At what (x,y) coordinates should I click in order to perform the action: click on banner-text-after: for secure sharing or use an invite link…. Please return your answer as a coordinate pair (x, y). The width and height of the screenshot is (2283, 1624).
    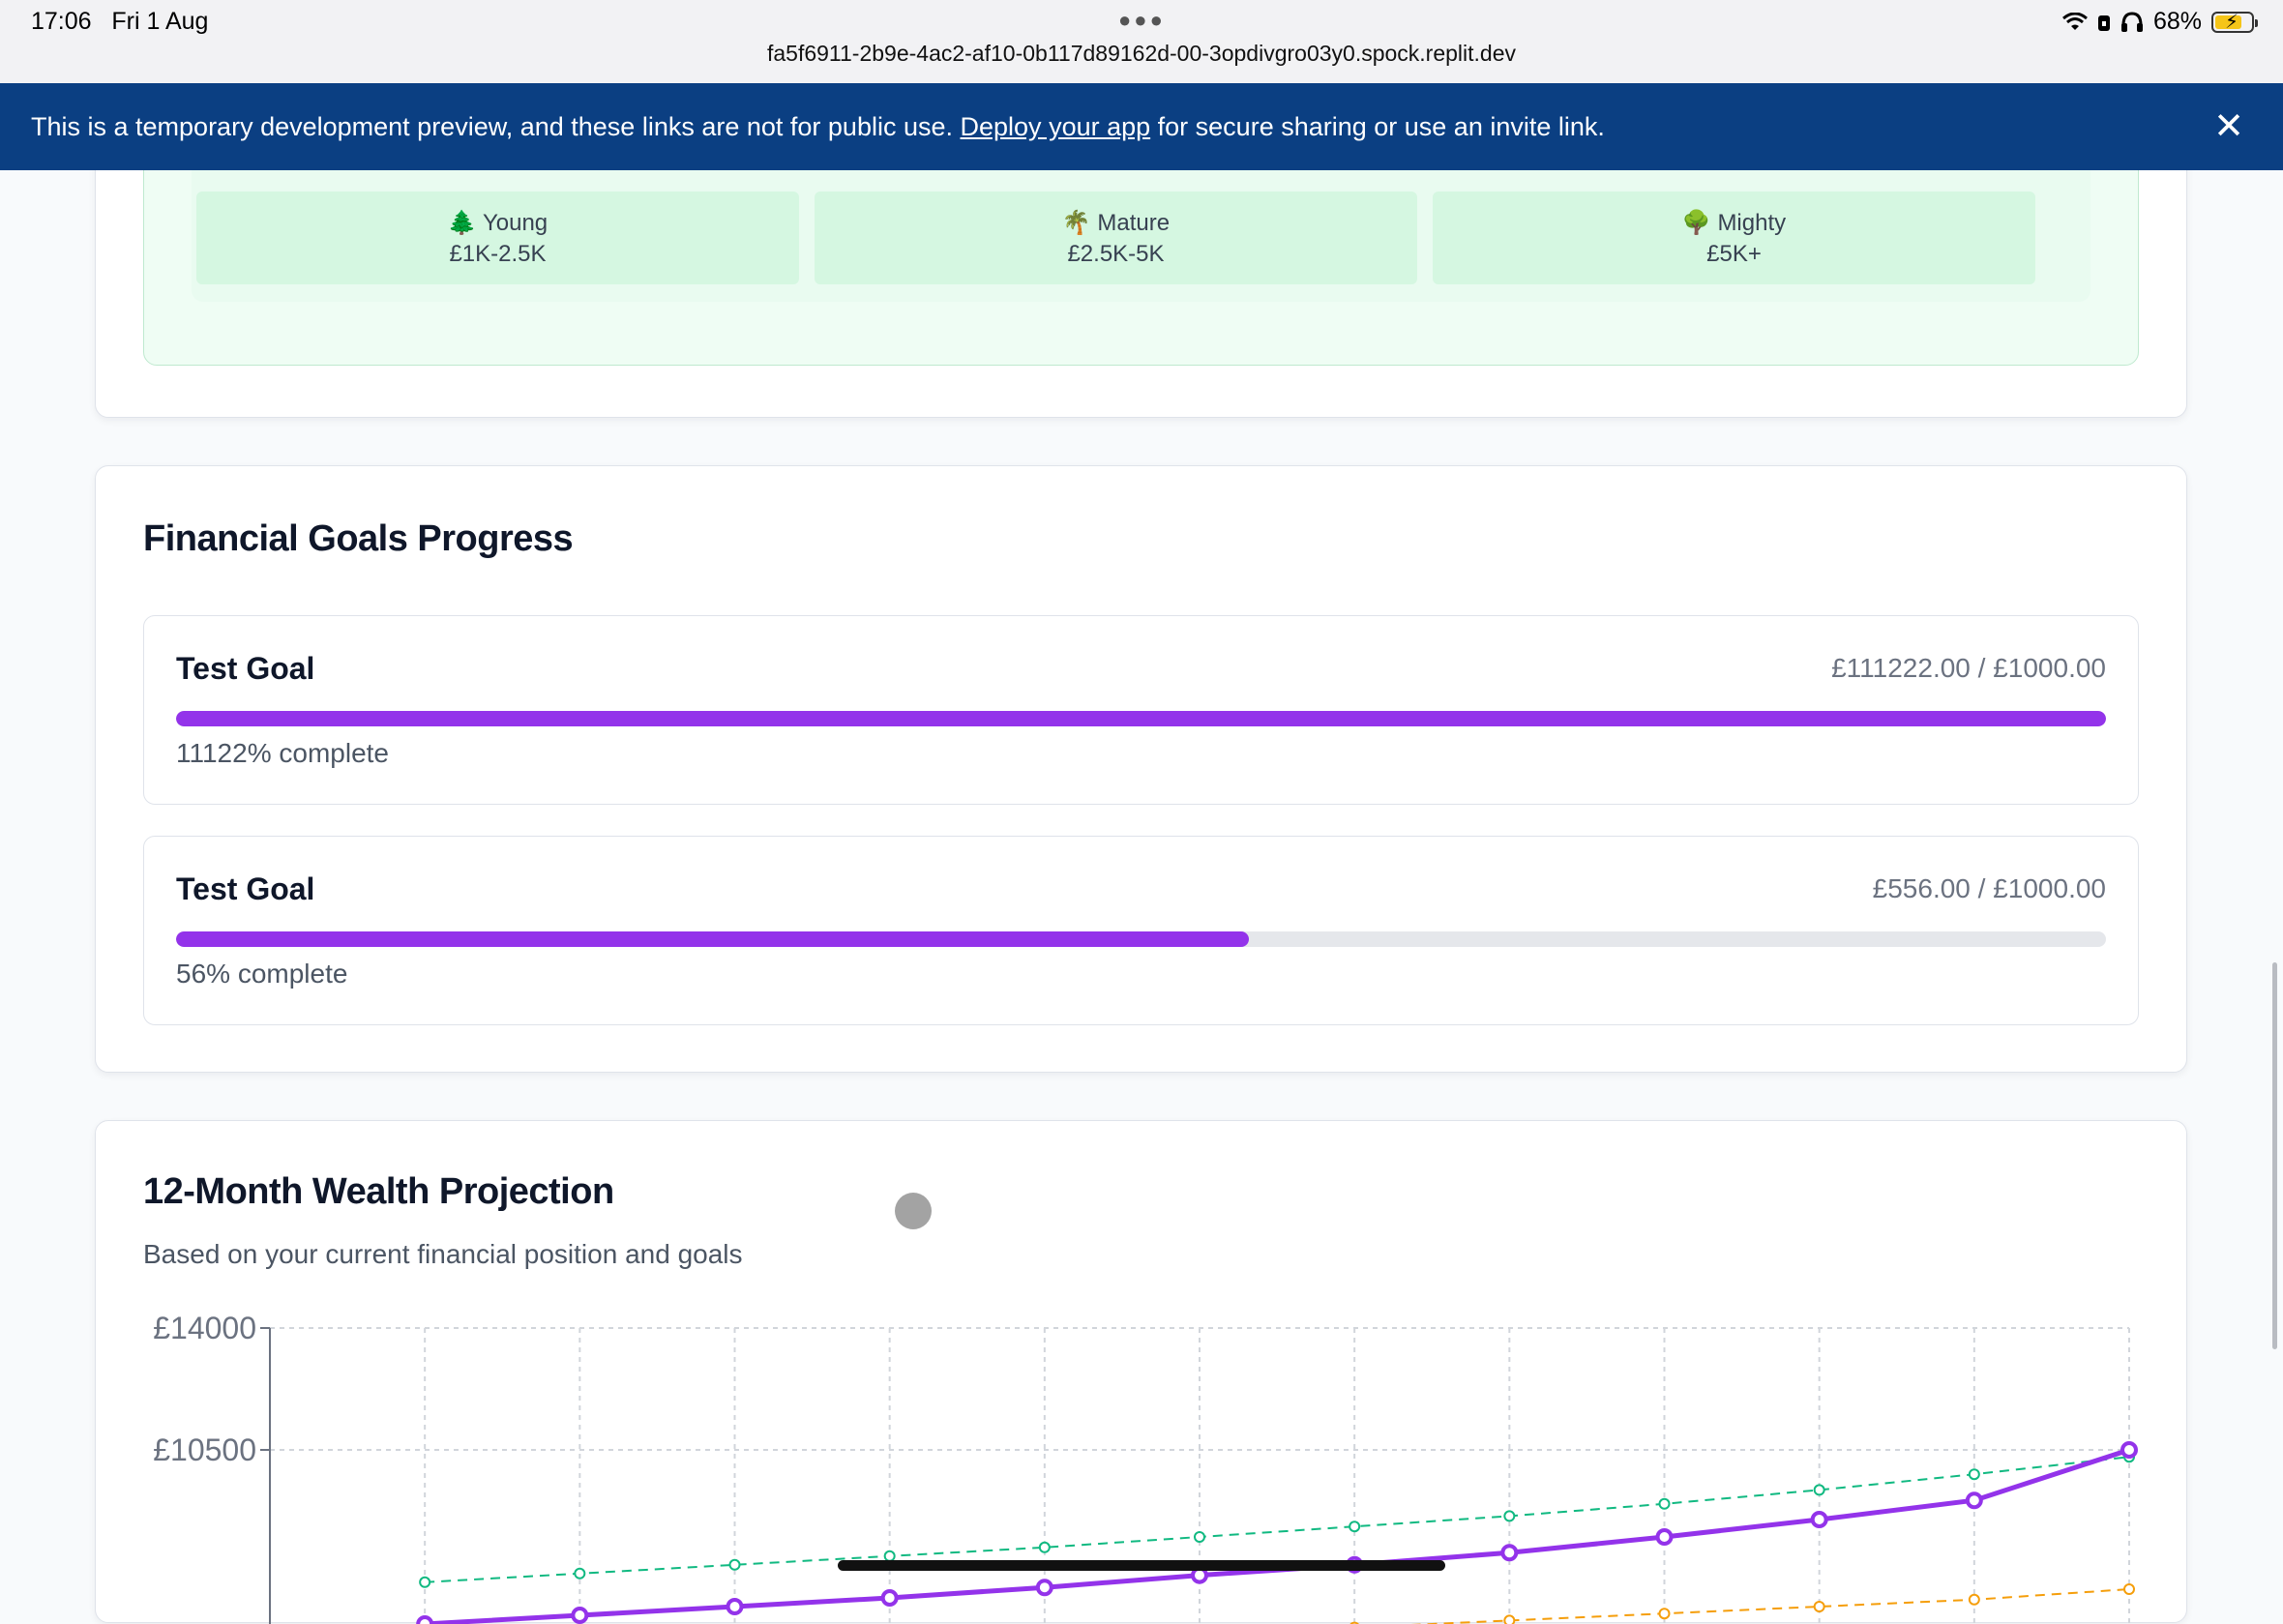
    Looking at the image, I should click on (1381, 126).